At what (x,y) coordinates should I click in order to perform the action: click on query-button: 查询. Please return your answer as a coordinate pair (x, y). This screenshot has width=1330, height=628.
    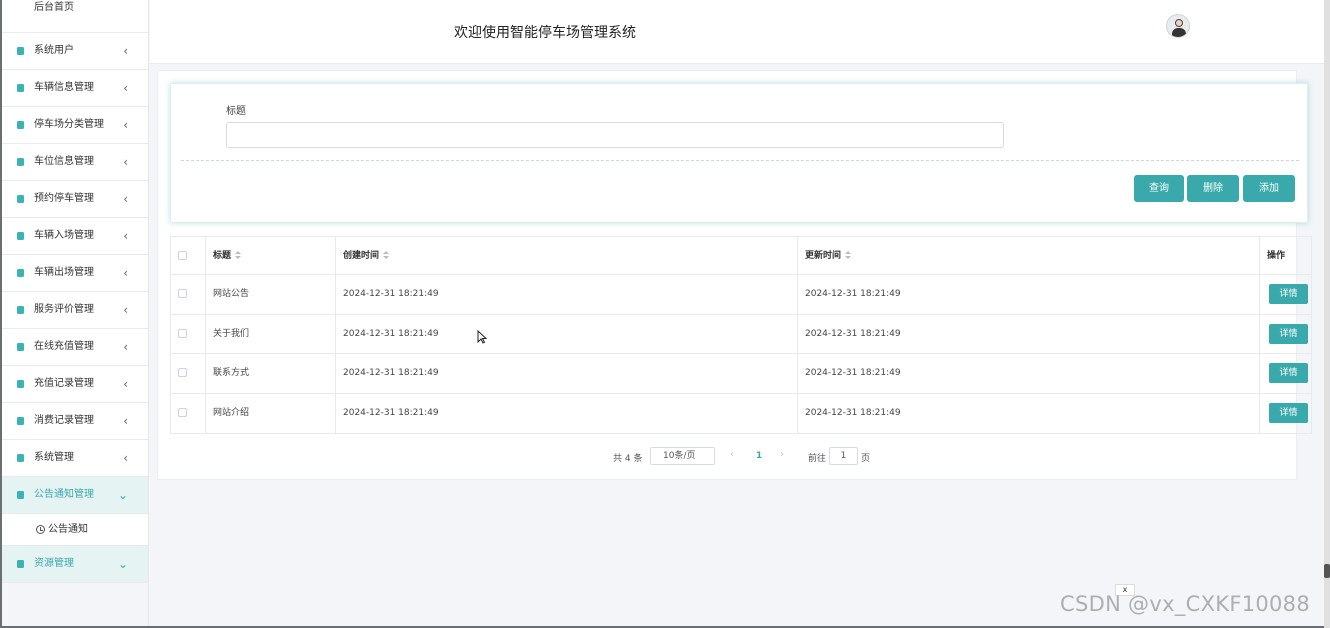
    Looking at the image, I should click on (1159, 188).